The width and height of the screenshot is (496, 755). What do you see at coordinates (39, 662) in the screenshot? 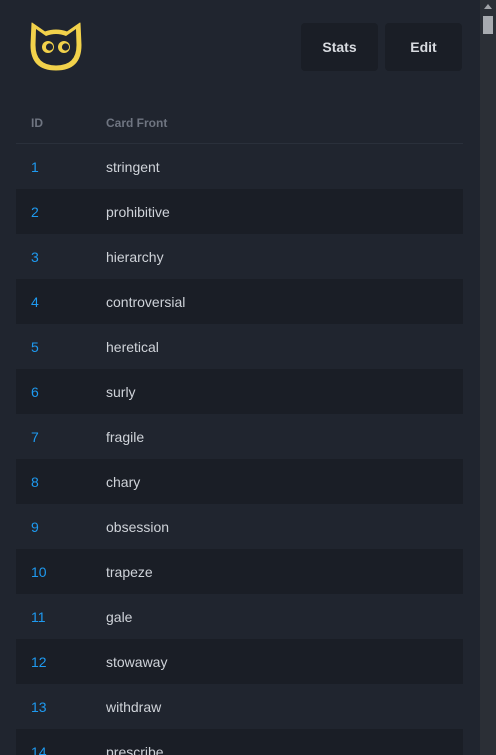
I see `card-id-link: 12` at bounding box center [39, 662].